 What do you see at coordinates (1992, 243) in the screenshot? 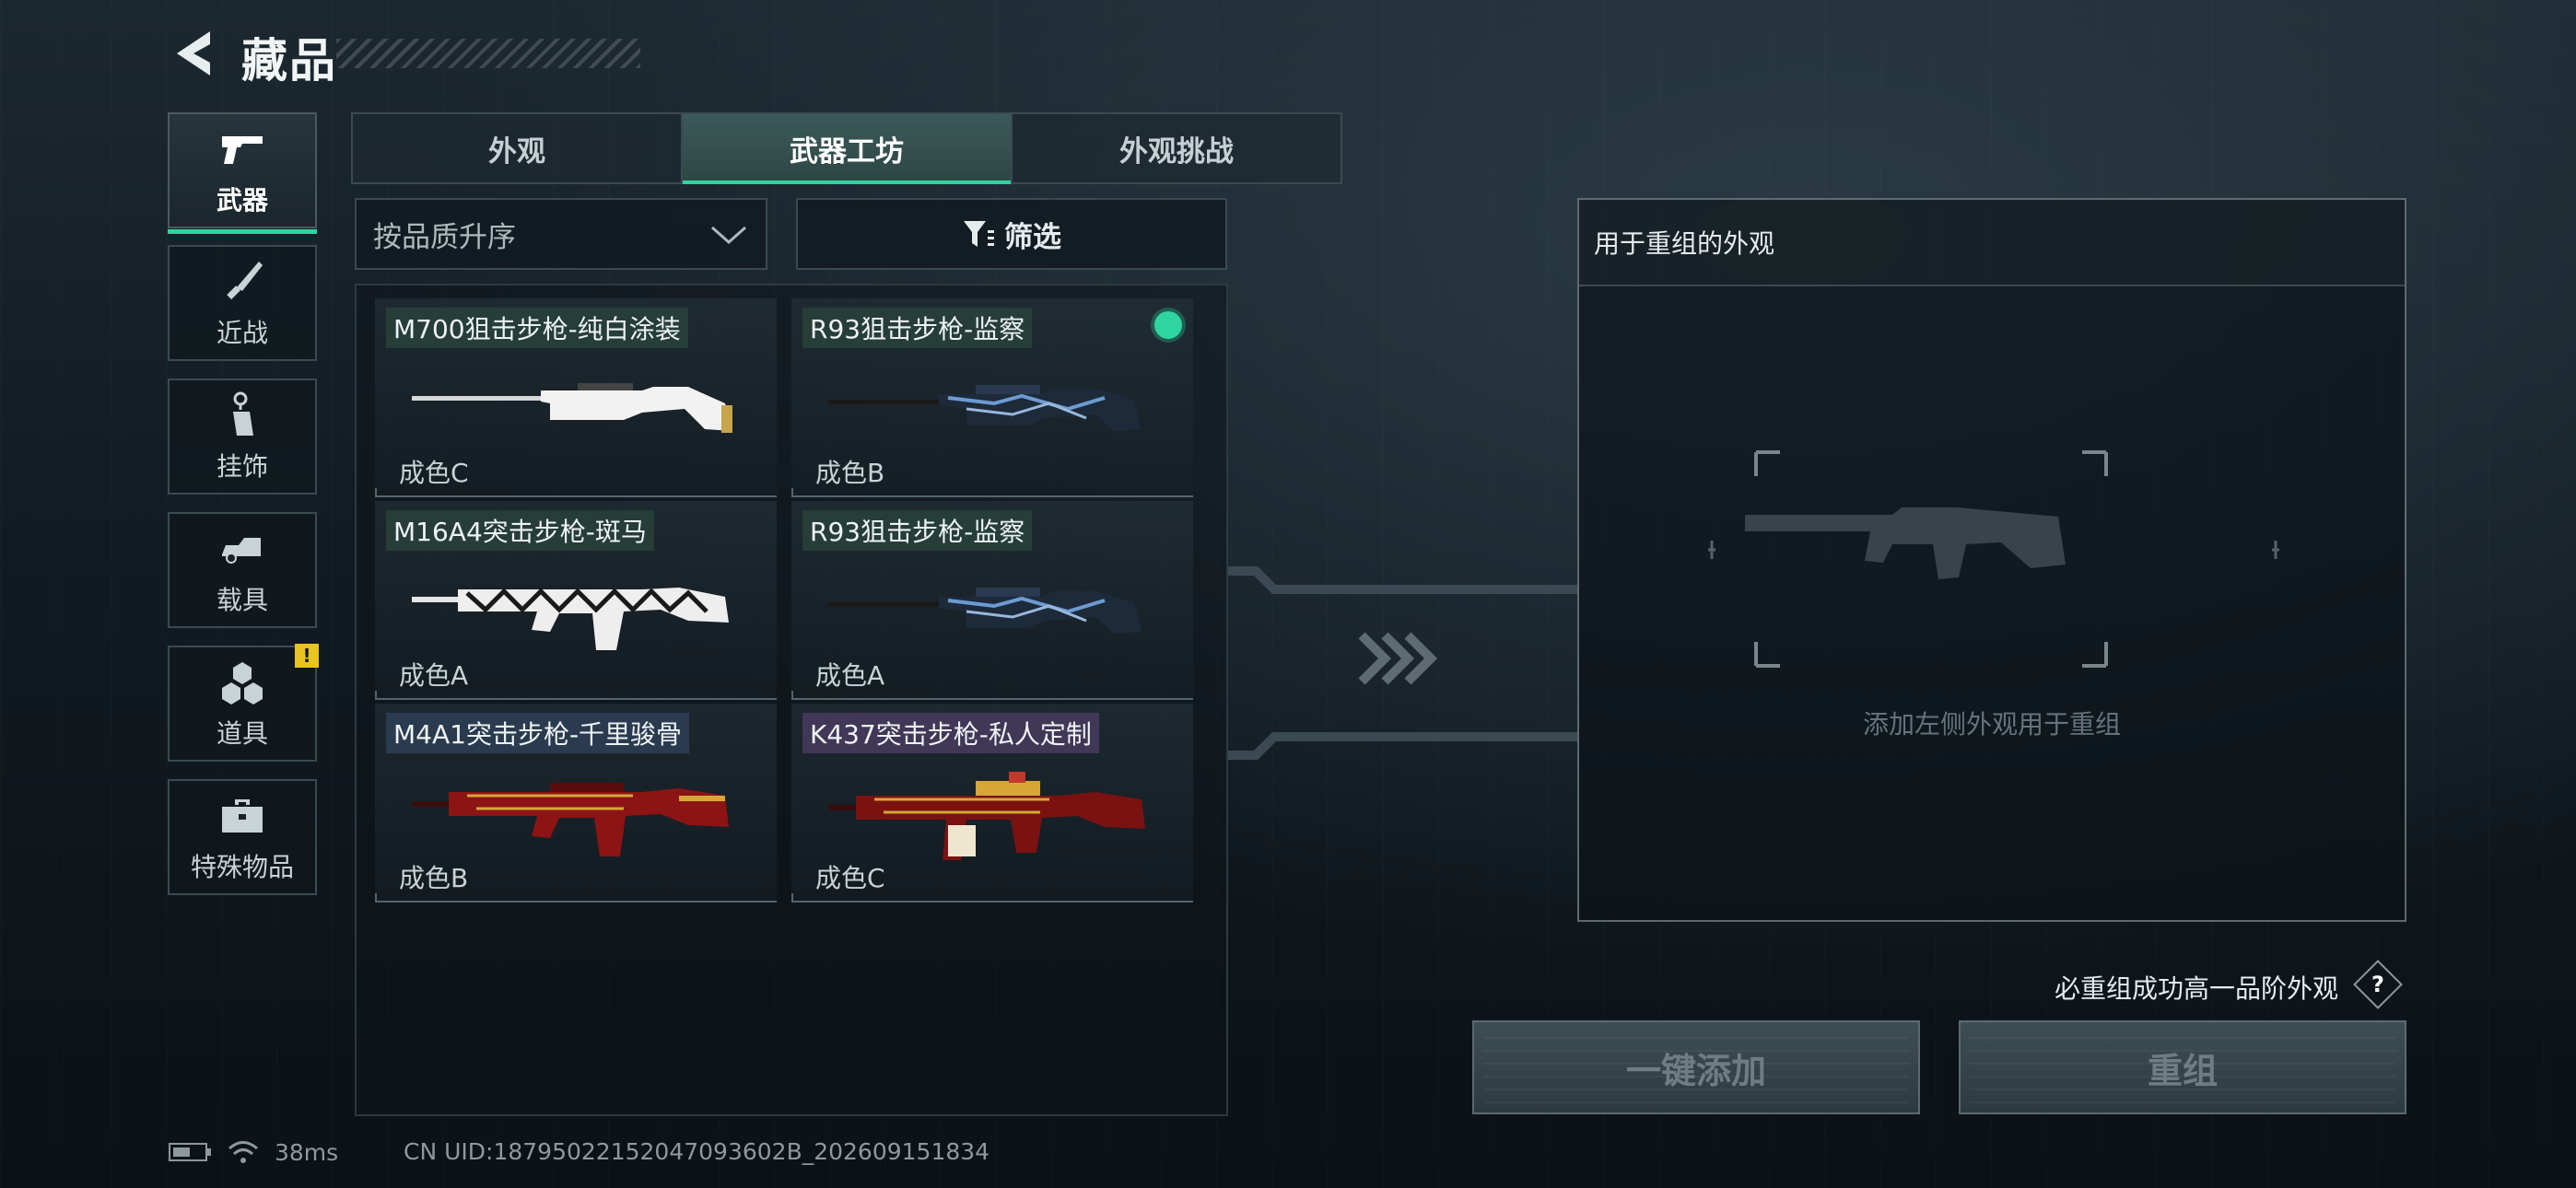
I see `recombine-panel-header: 用于重组的外观` at bounding box center [1992, 243].